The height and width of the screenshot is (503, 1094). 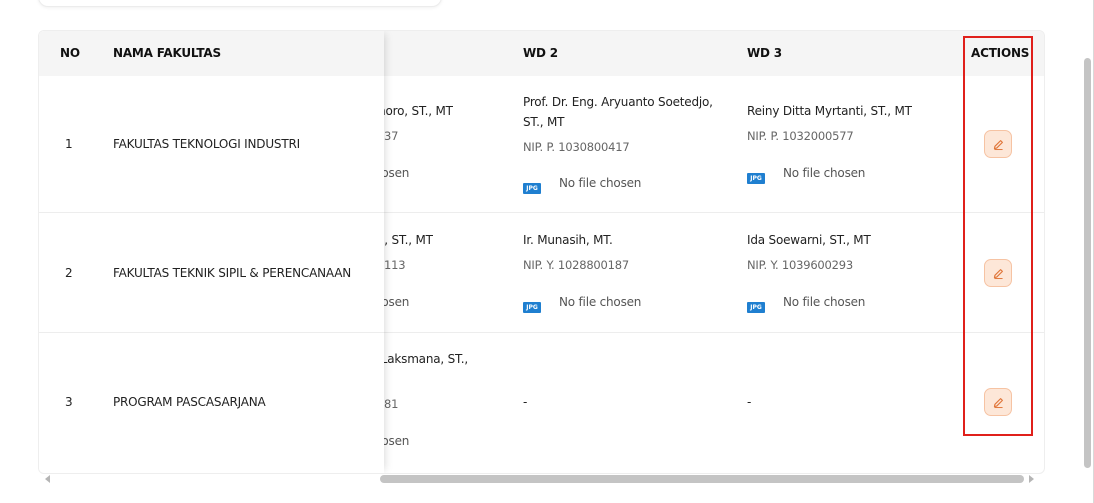 I want to click on row-number: 3, so click(x=69, y=402).